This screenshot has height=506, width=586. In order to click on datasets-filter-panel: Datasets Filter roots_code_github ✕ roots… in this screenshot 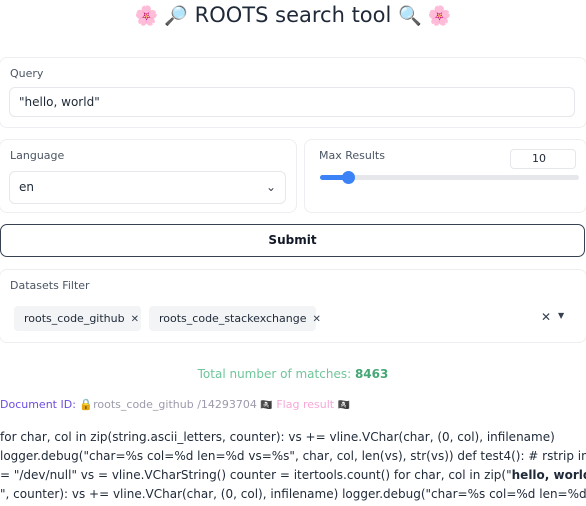, I will do `click(293, 306)`.